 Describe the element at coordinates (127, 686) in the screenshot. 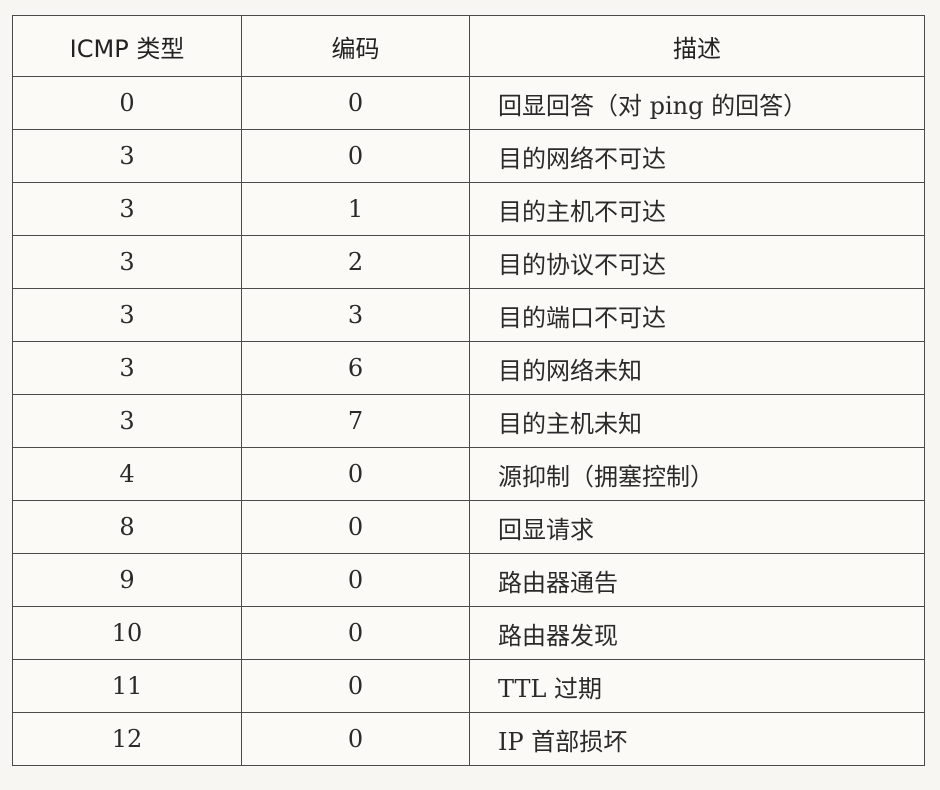

I see `cell-type: 11` at that location.